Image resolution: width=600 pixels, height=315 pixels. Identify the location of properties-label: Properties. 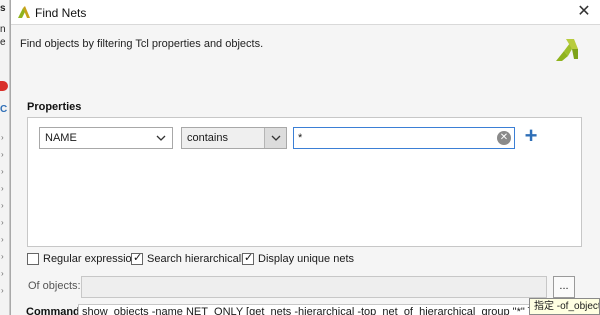
(54, 107).